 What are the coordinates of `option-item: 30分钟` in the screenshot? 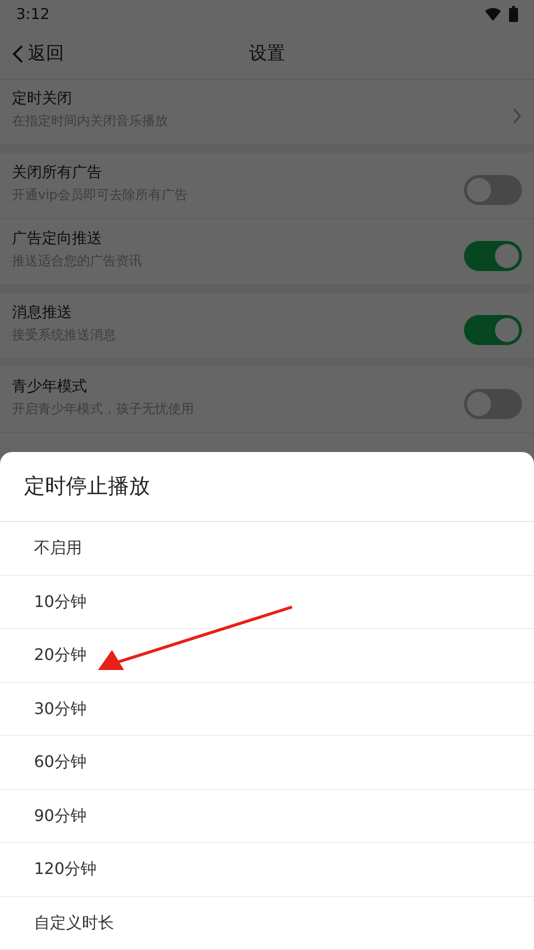 It's located at (267, 709).